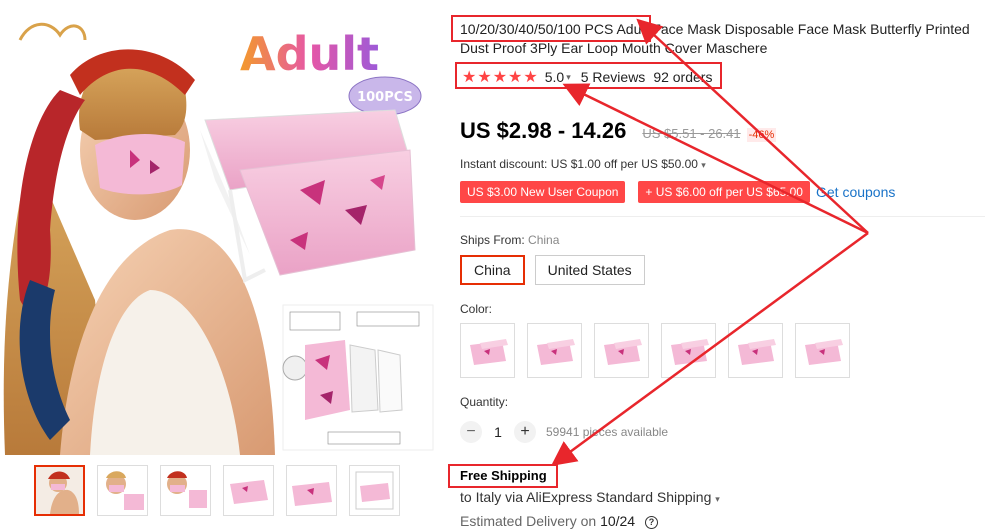  Describe the element at coordinates (525, 432) in the screenshot. I see `plus-icon: +` at that location.